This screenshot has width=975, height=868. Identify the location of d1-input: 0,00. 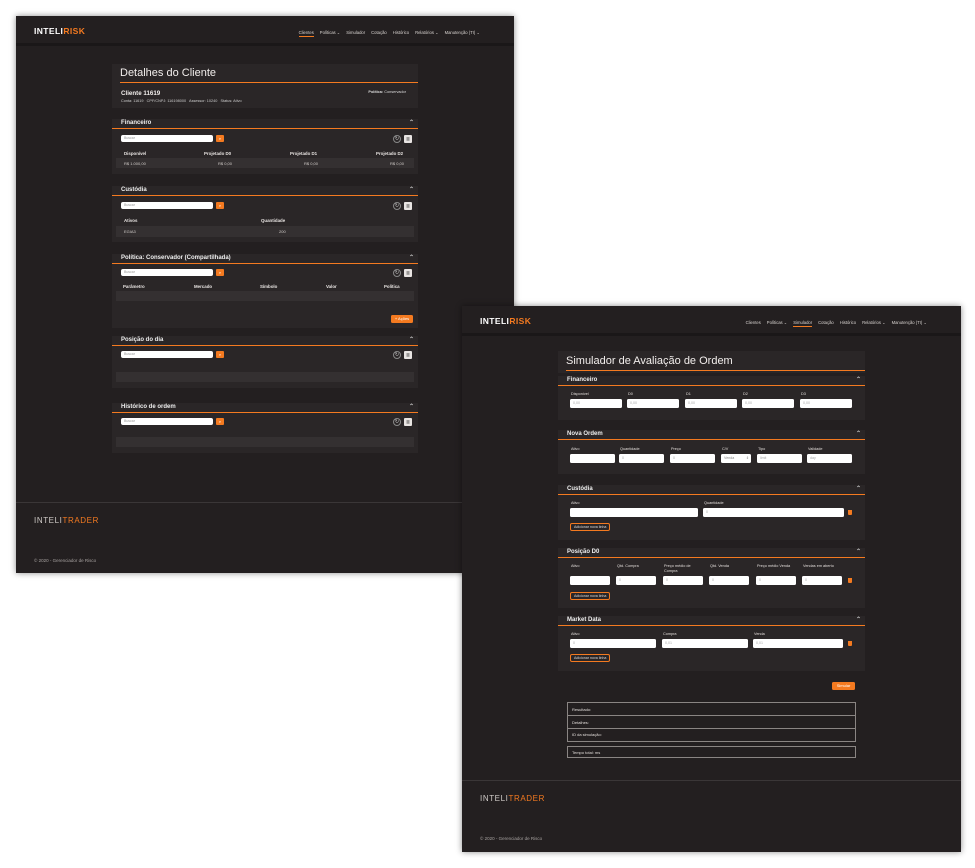
(711, 403).